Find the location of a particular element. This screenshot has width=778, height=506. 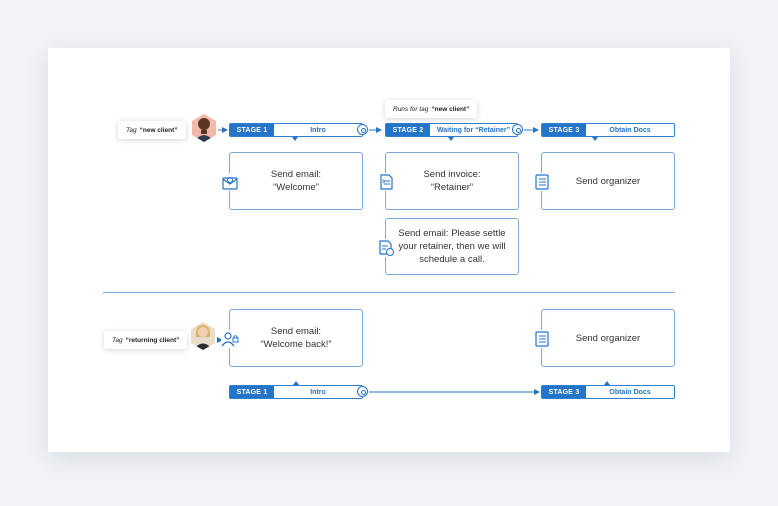

tag-value: “new client” is located at coordinates (158, 130).